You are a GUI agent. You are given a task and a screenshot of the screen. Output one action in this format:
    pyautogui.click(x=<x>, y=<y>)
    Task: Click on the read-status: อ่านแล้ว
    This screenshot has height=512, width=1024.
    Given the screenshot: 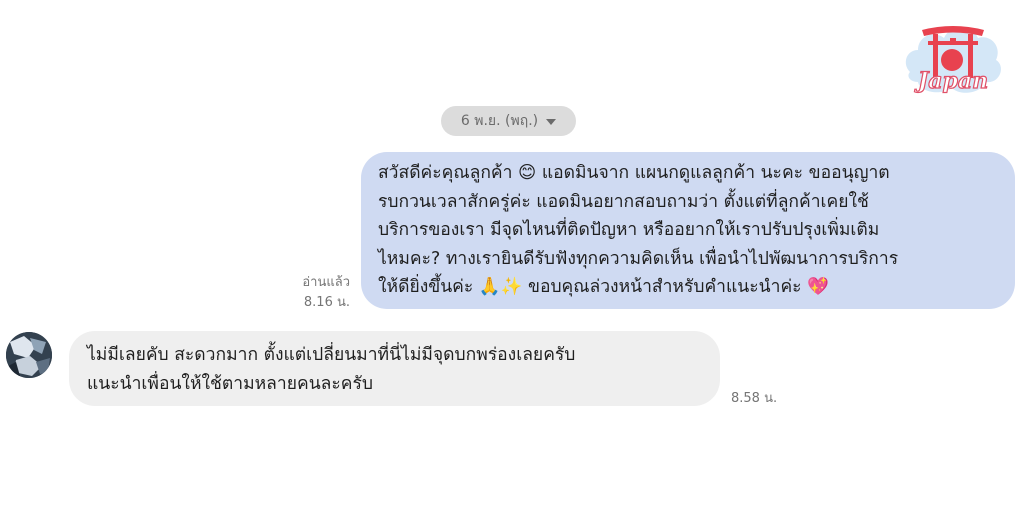 What is the action you would take?
    pyautogui.click(x=326, y=282)
    